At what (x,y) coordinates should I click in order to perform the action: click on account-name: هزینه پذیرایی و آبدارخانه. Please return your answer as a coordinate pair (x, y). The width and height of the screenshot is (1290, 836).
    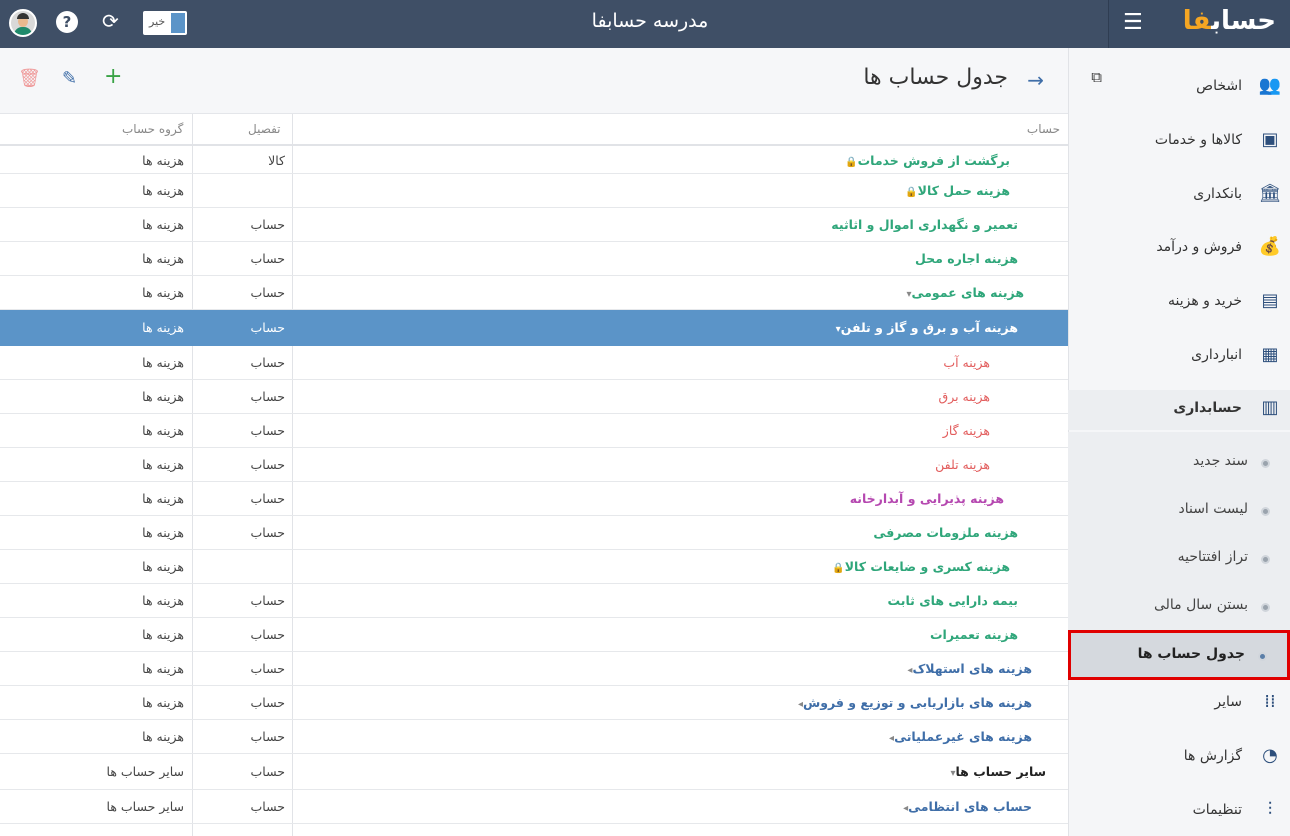
    Looking at the image, I should click on (927, 498).